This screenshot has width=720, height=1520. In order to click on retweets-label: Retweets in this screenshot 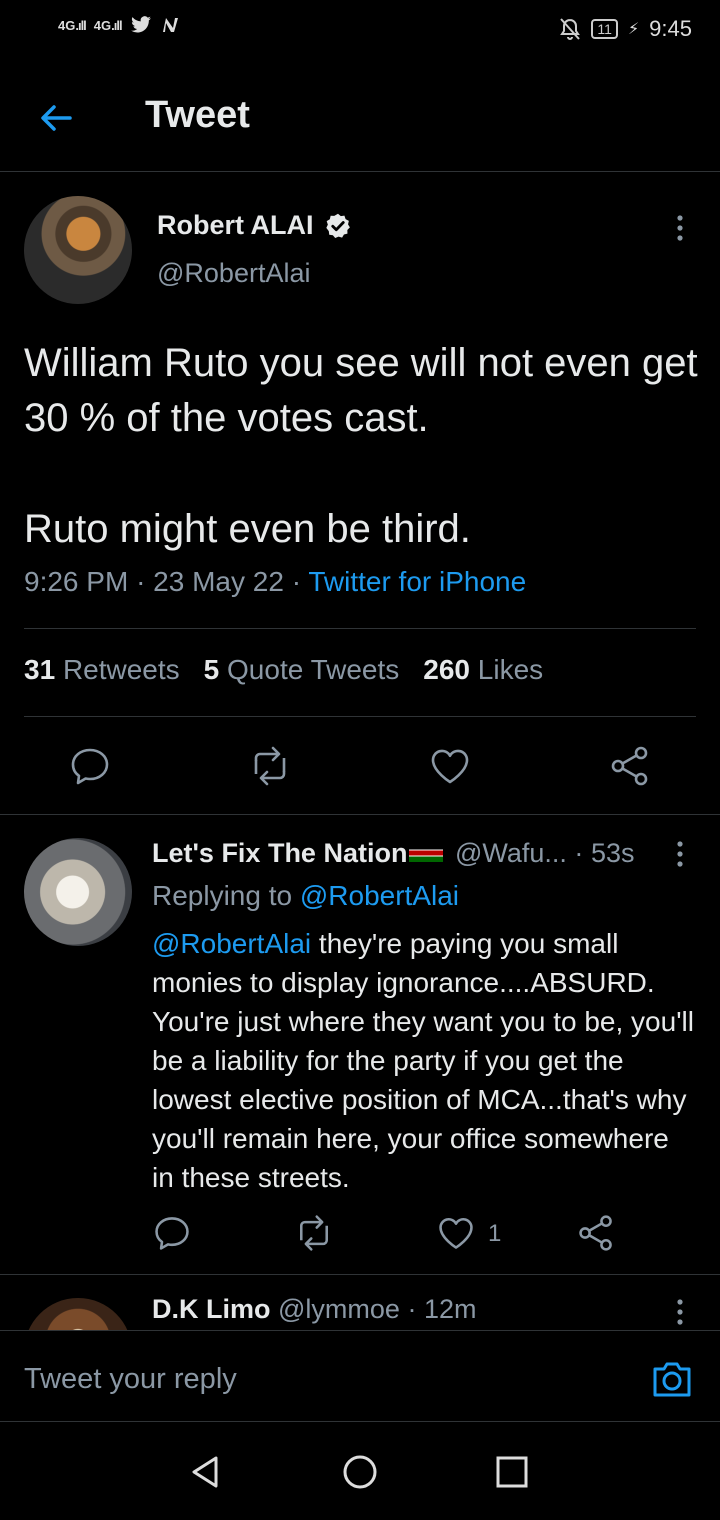, I will do `click(121, 669)`.